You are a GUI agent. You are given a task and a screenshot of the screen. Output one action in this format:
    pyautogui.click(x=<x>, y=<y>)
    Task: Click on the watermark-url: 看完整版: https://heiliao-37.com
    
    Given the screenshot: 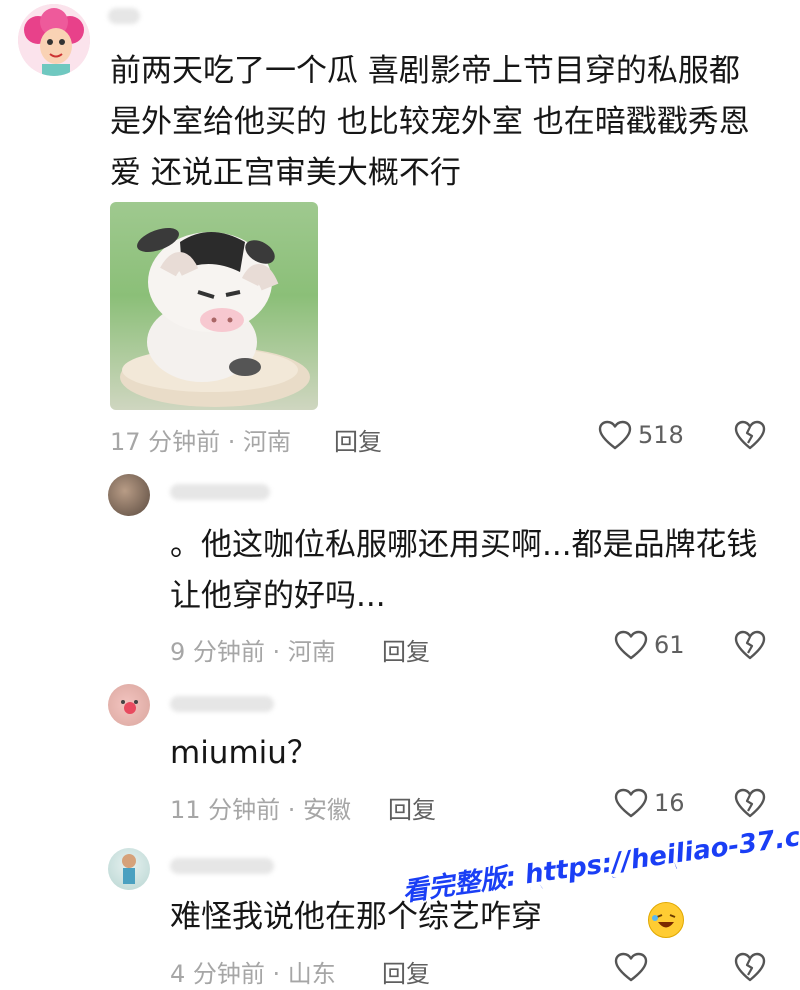 What is the action you would take?
    pyautogui.click(x=600, y=859)
    